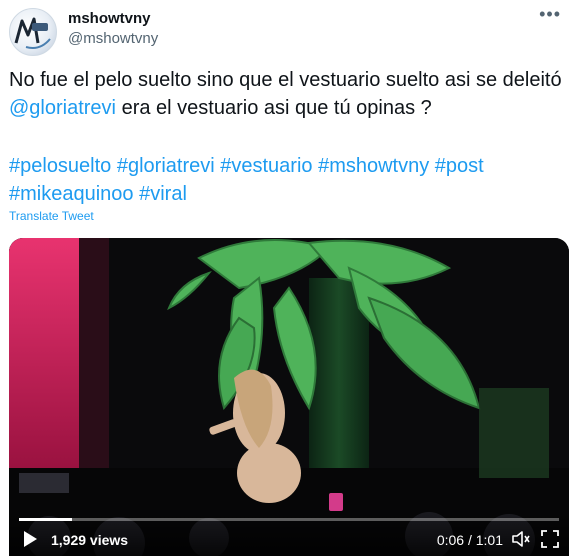 The image size is (573, 556). Describe the element at coordinates (90, 540) in the screenshot. I see `view-count: 1,929 views` at that location.